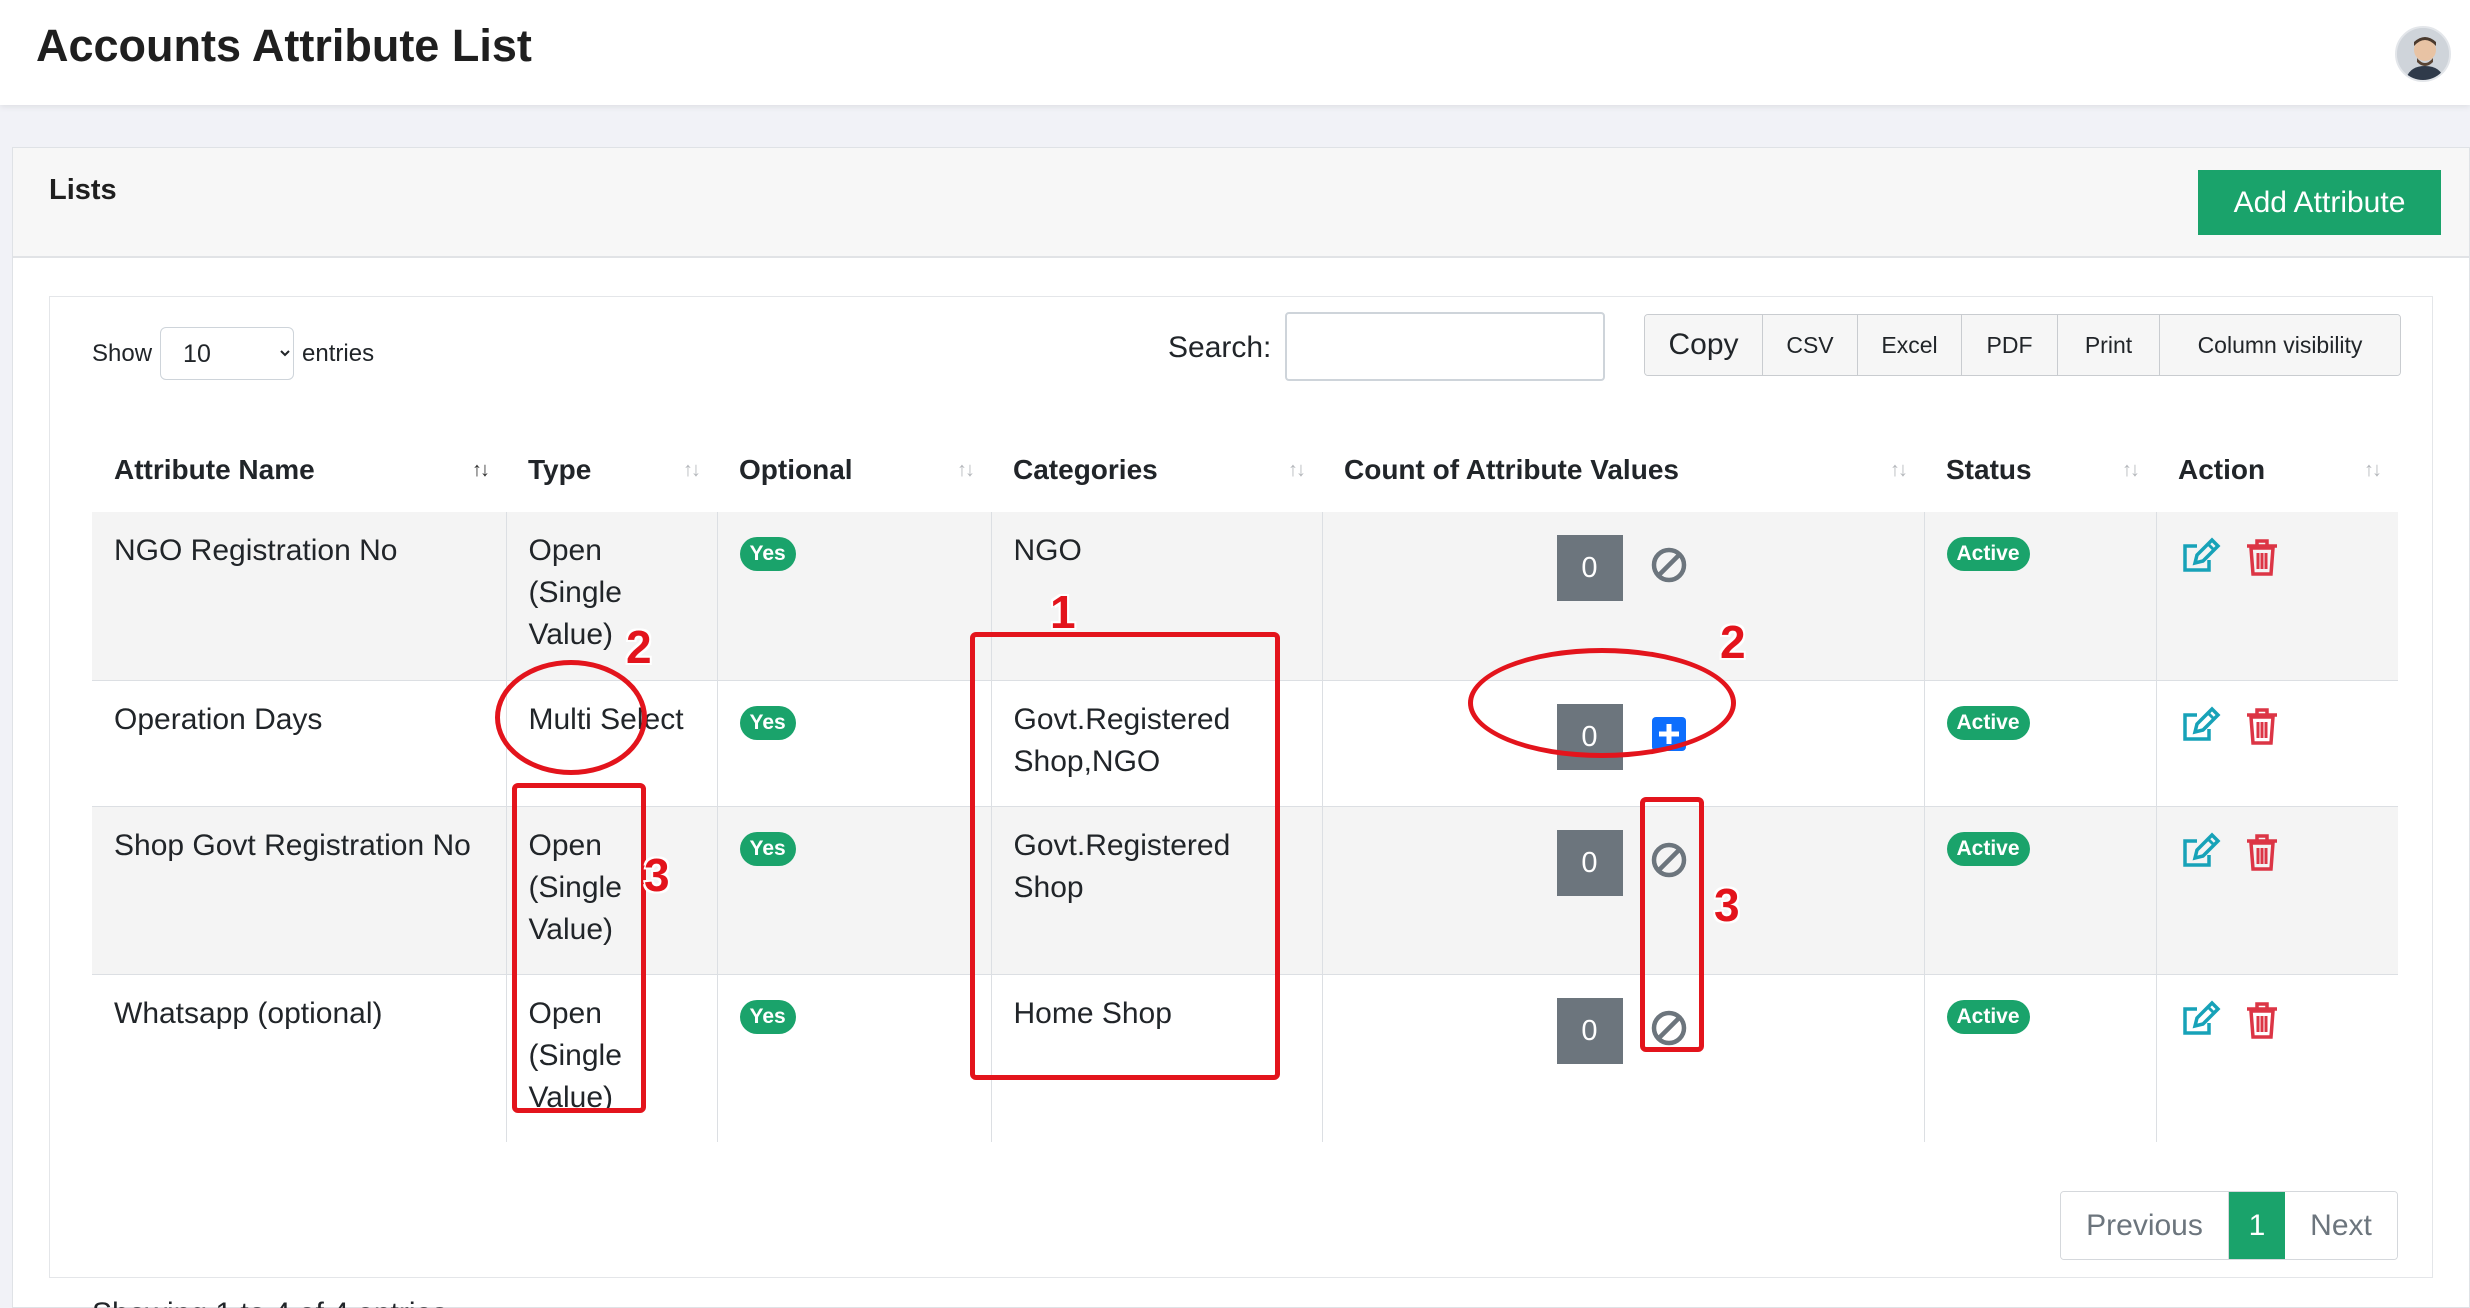 The width and height of the screenshot is (2470, 1308). Describe the element at coordinates (2222, 469) in the screenshot. I see `column-header-label: Action` at that location.